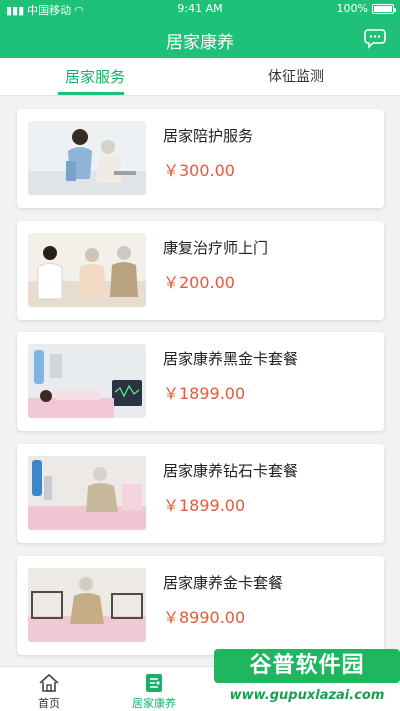  I want to click on service-title: 居家康养黑金卡套餐, so click(231, 359).